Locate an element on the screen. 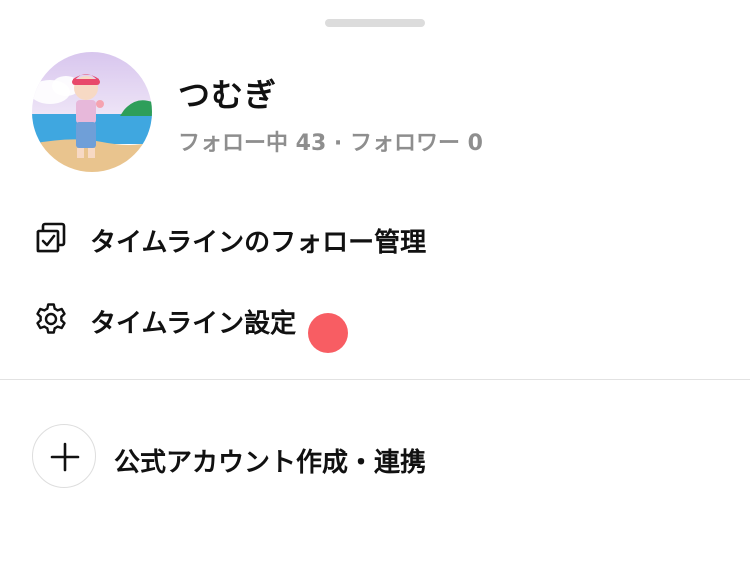 The width and height of the screenshot is (750, 562). create-official-account-label: 公式アカウント作成・連携 is located at coordinates (270, 463).